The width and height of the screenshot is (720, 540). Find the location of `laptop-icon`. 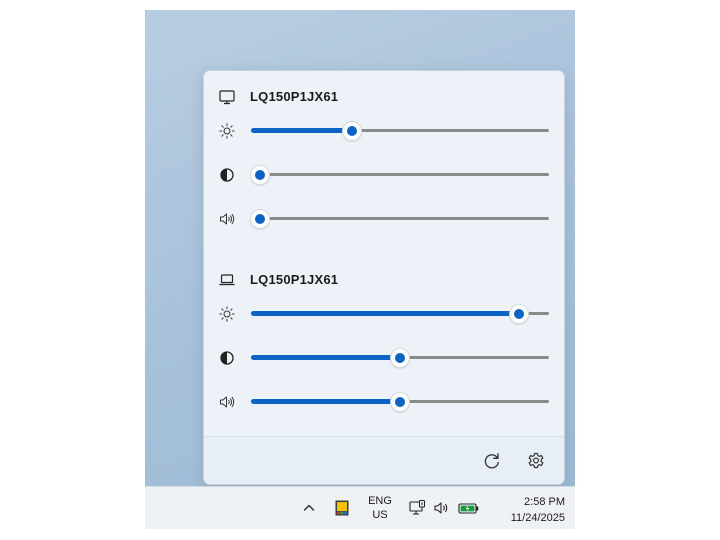

laptop-icon is located at coordinates (227, 280).